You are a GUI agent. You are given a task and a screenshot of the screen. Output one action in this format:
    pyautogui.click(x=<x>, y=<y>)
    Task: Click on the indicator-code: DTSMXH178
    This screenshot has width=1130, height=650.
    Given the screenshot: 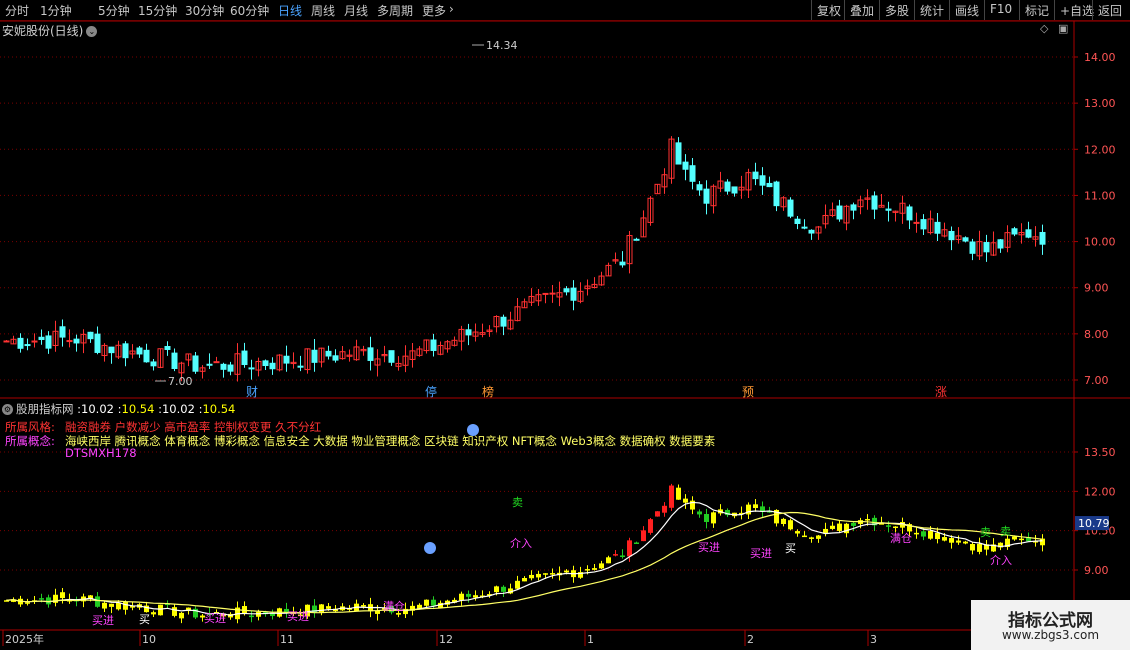 What is the action you would take?
    pyautogui.click(x=101, y=453)
    